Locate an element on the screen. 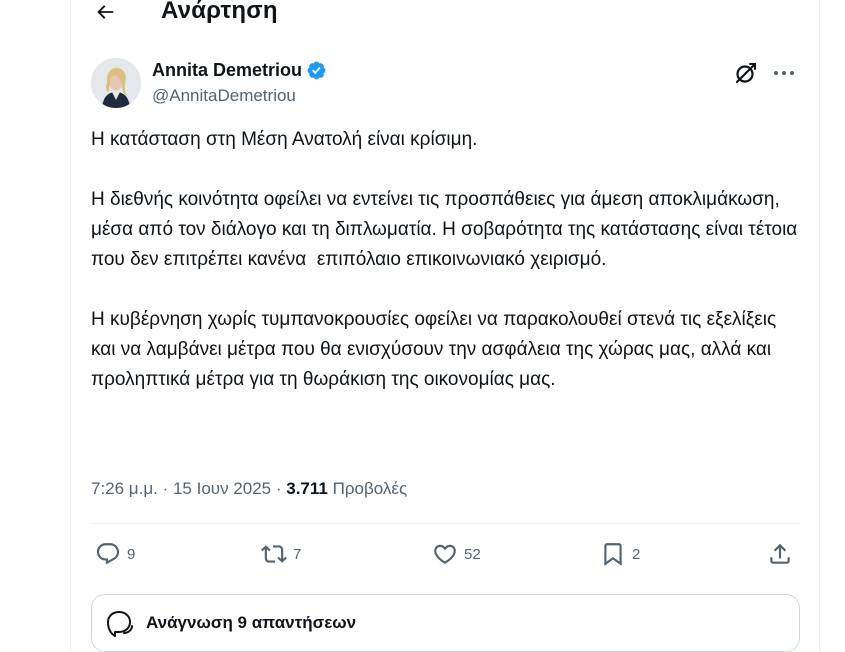 Image resolution: width=845 pixels, height=652 pixels. like-count: 52 is located at coordinates (472, 554).